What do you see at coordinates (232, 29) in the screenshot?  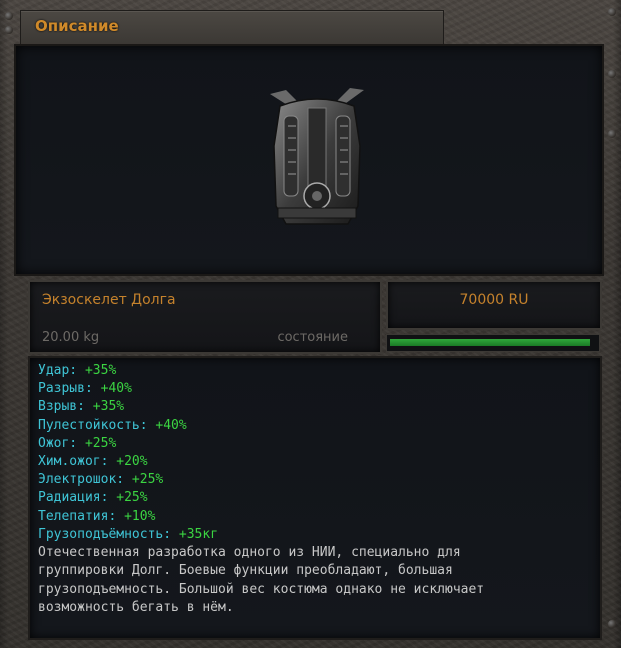 I see `header-tab: Описание` at bounding box center [232, 29].